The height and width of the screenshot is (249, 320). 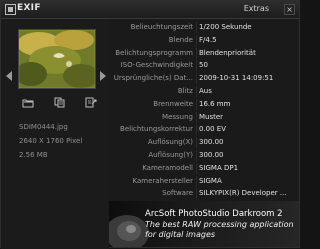 I want to click on exif-row: ISO-Geschwindigkeit 50, so click(x=204, y=66).